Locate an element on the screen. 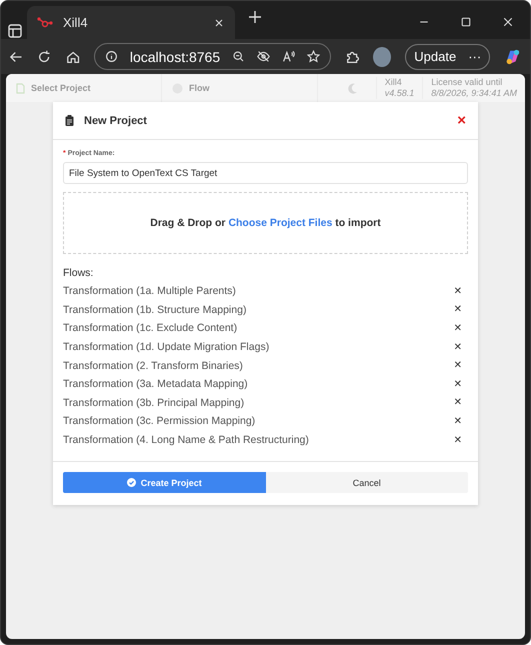  flow-name: Transformation (1a. Multiple Parents) is located at coordinates (149, 291).